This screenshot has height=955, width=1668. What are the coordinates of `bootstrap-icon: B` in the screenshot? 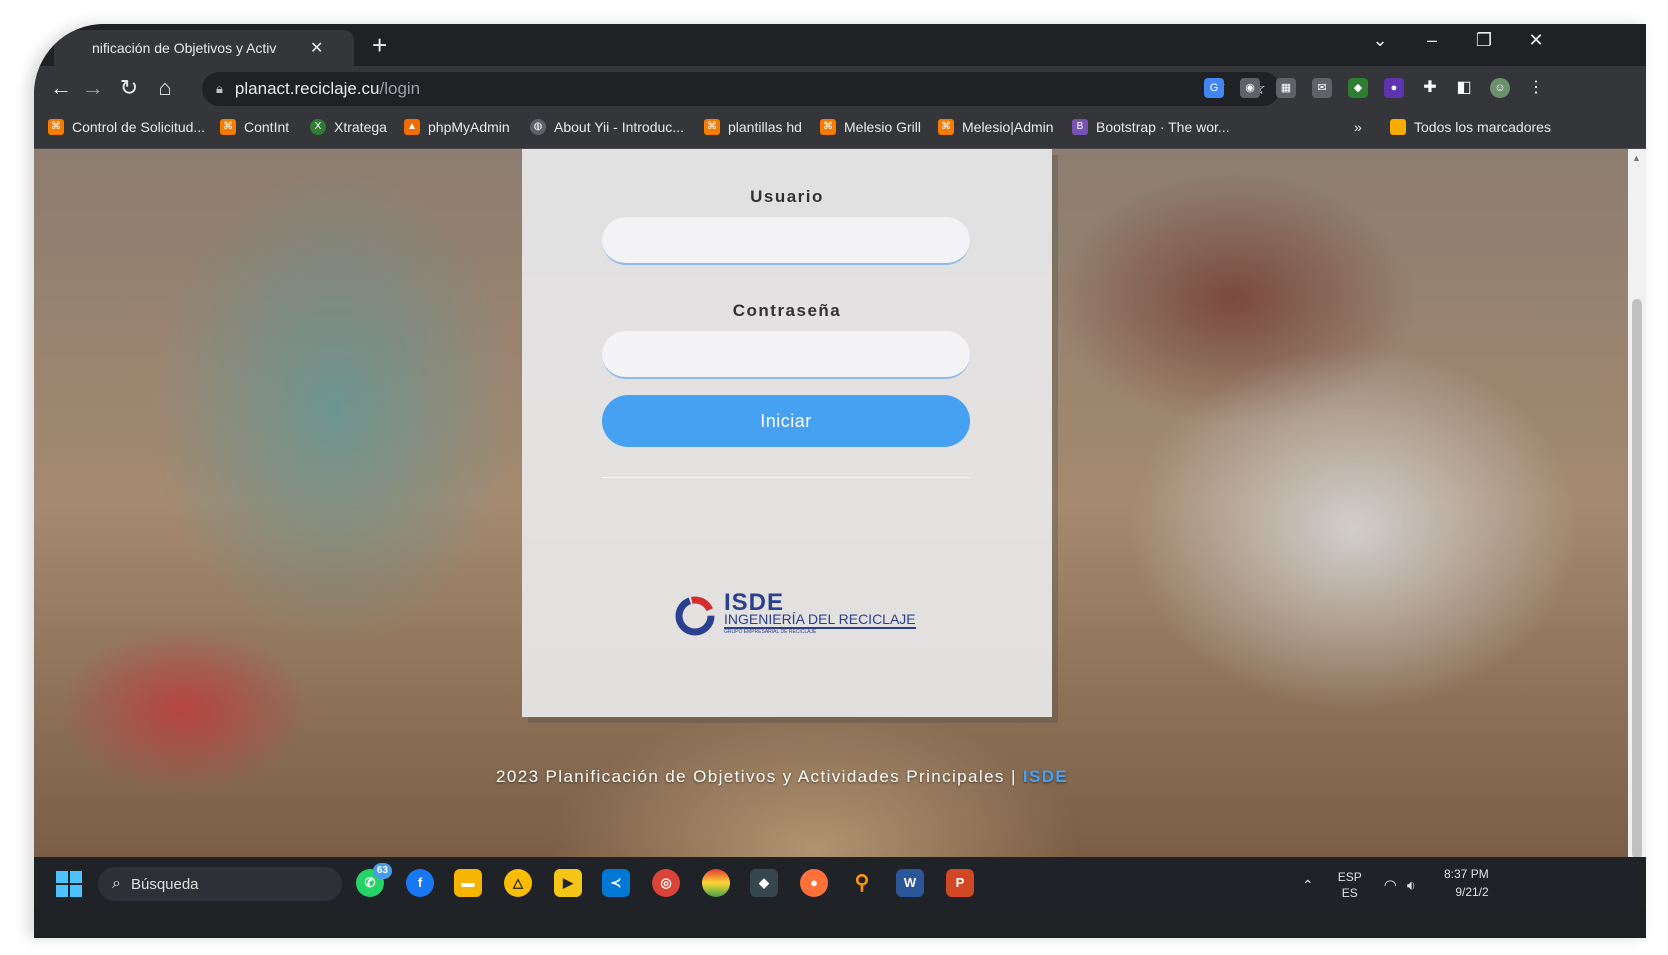 It's located at (1080, 127).